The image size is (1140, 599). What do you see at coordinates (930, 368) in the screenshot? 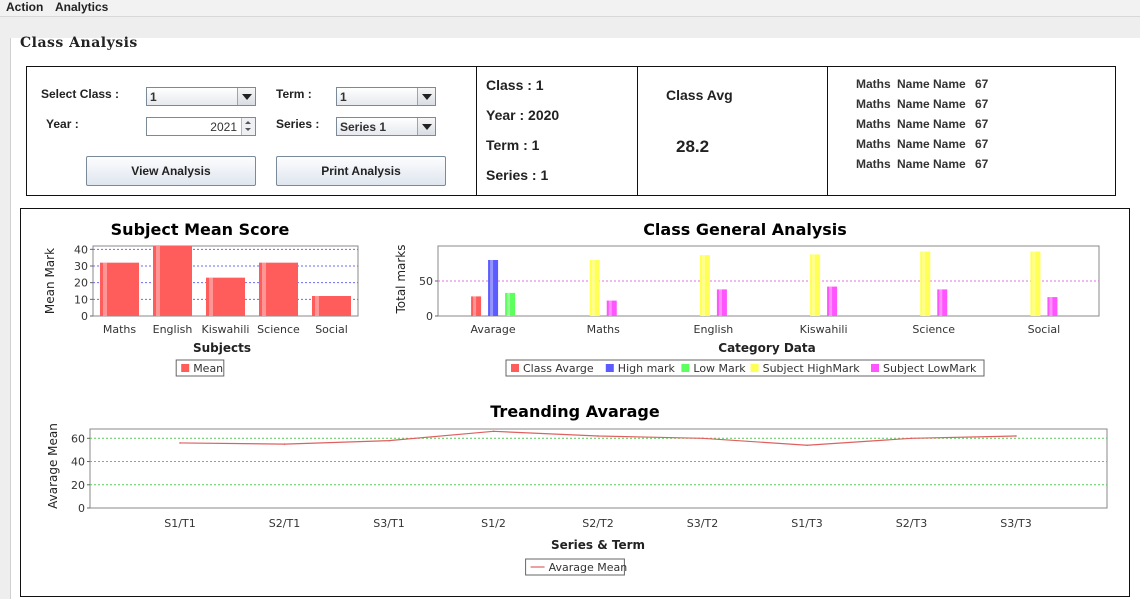
I see `legend-entry: Subject LowMark` at bounding box center [930, 368].